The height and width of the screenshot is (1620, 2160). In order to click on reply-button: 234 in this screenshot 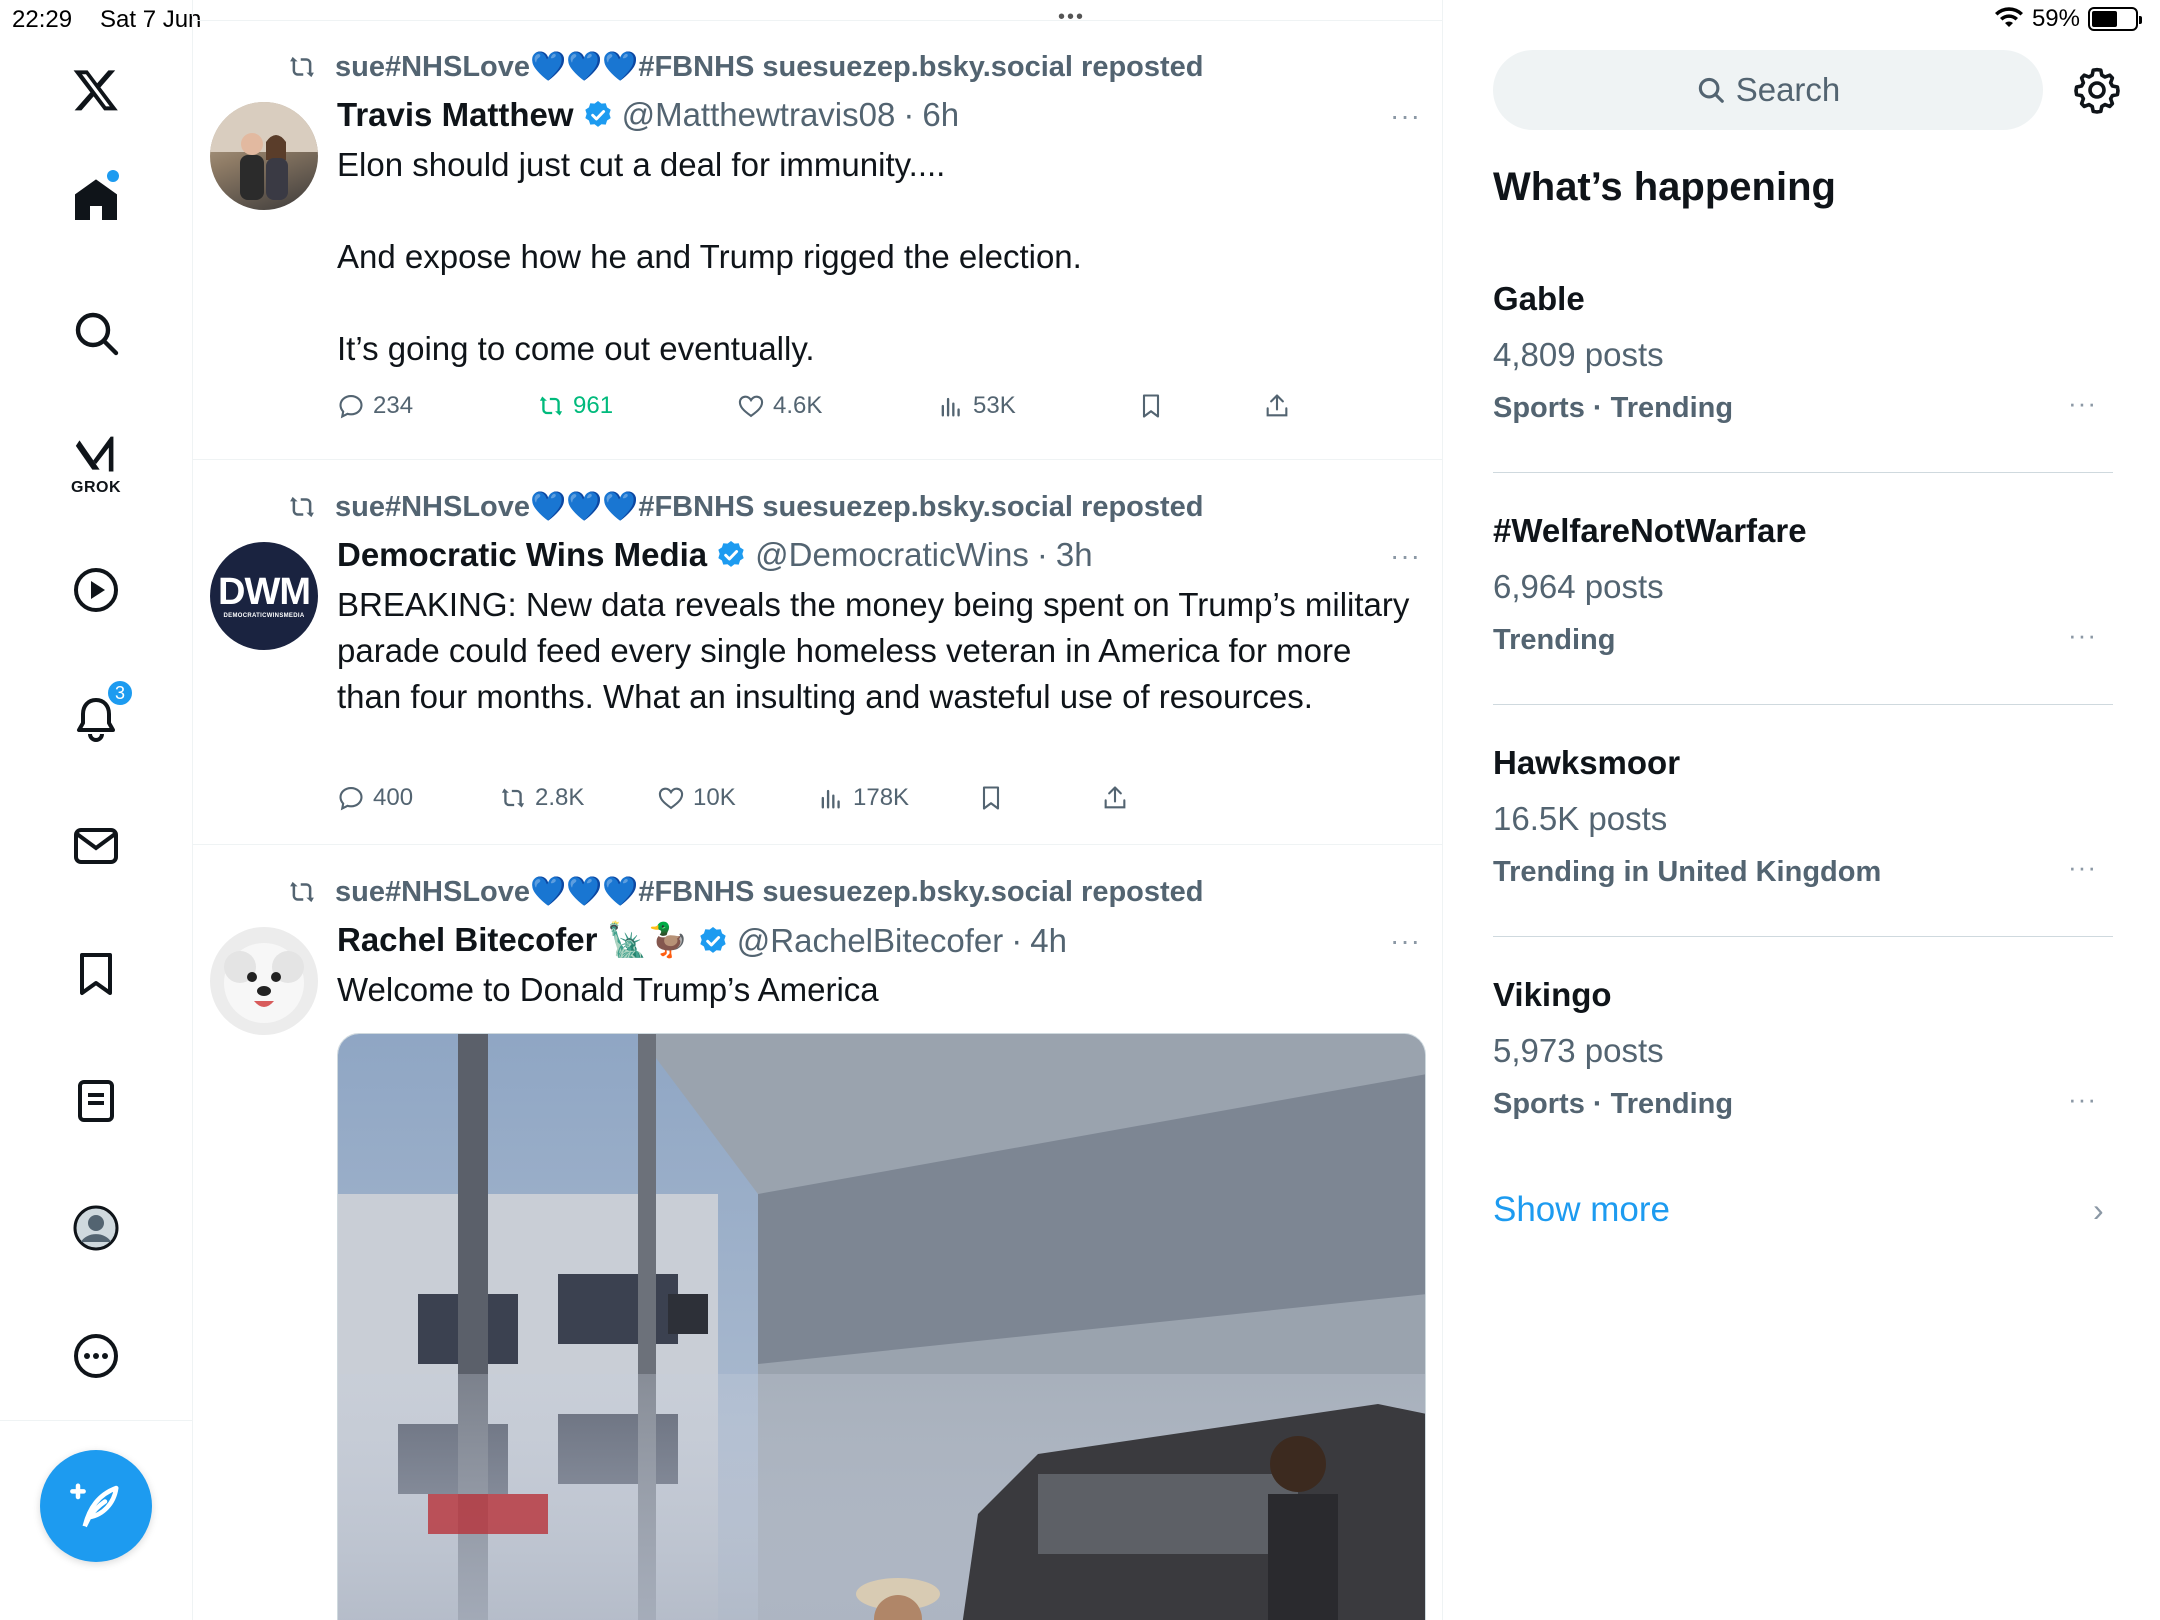, I will do `click(375, 406)`.